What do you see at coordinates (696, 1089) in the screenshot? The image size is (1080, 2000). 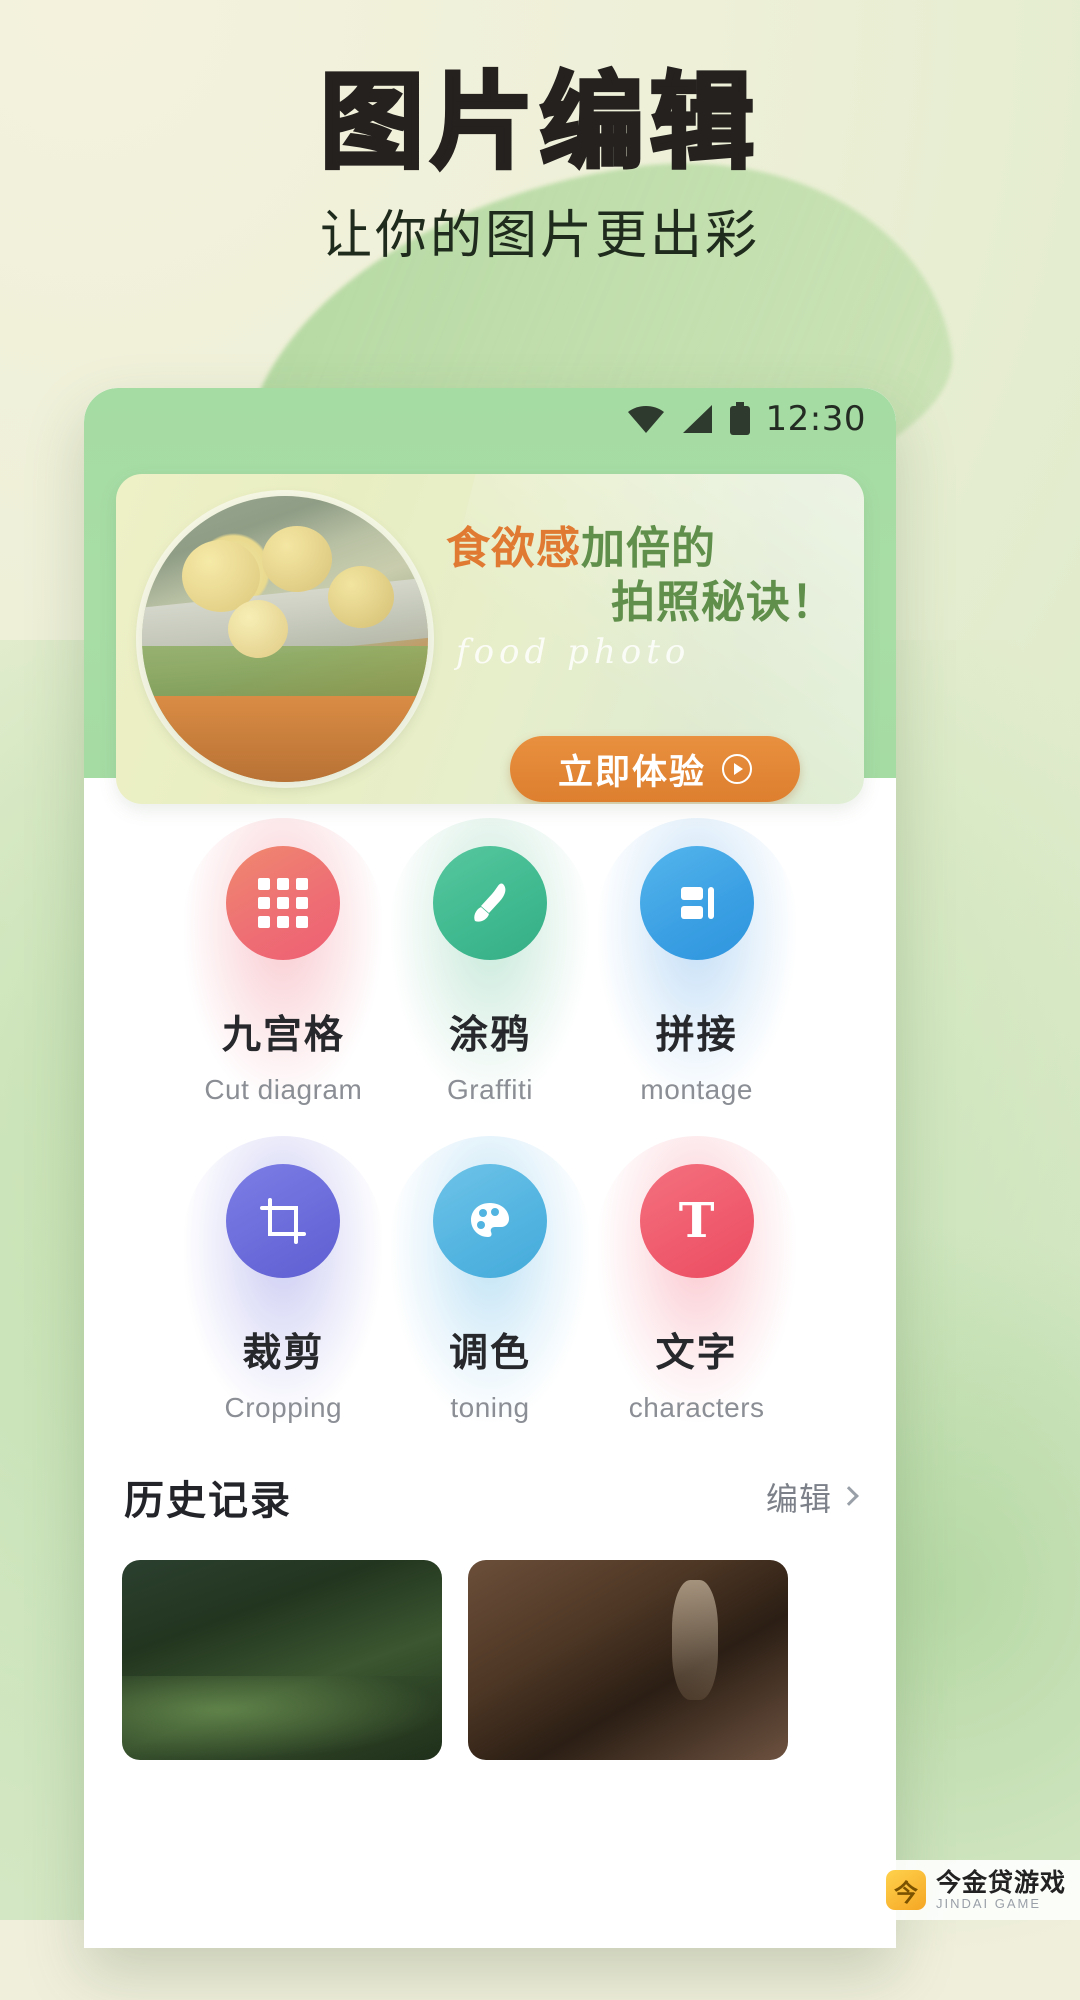 I see `feature-label-en: montage` at bounding box center [696, 1089].